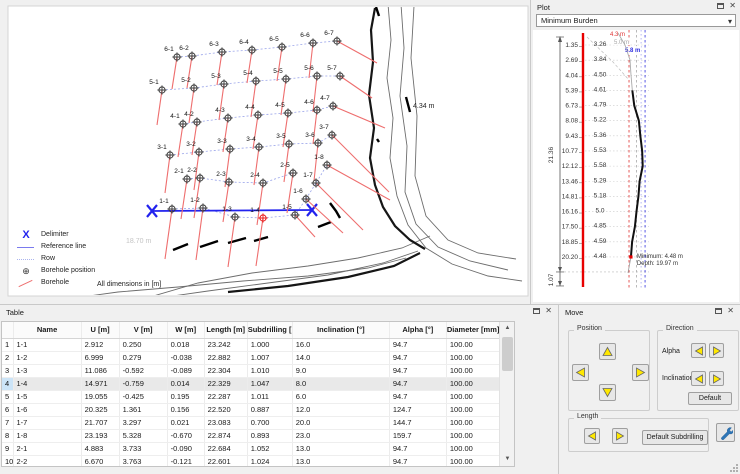  Describe the element at coordinates (100, 410) in the screenshot. I see `table-cell: 20.325` at that location.